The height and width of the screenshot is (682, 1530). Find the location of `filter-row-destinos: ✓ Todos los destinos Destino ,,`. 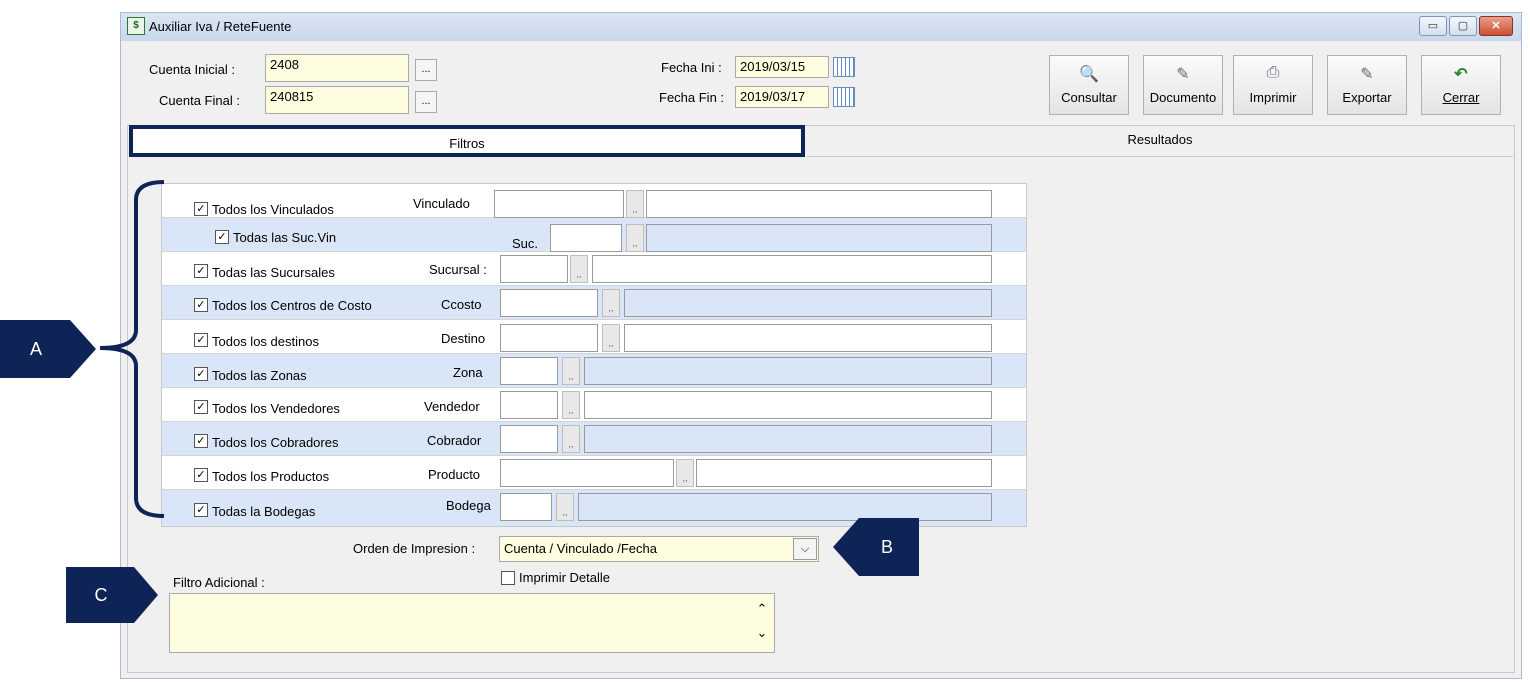

filter-row-destinos: ✓ Todos los destinos Destino ,, is located at coordinates (594, 337).